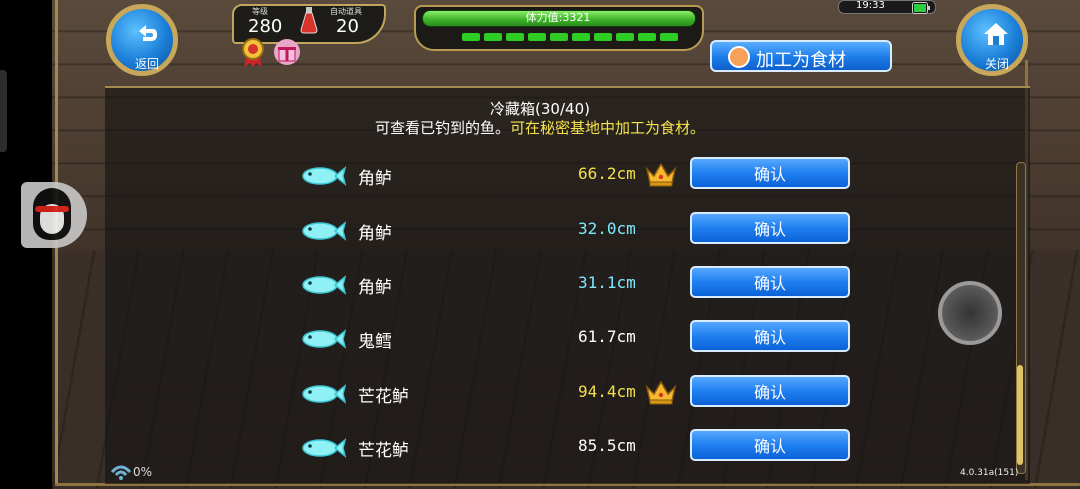 This screenshot has width=1080, height=489. Describe the element at coordinates (607, 282) in the screenshot. I see `fish-length: 31.1cm` at that location.